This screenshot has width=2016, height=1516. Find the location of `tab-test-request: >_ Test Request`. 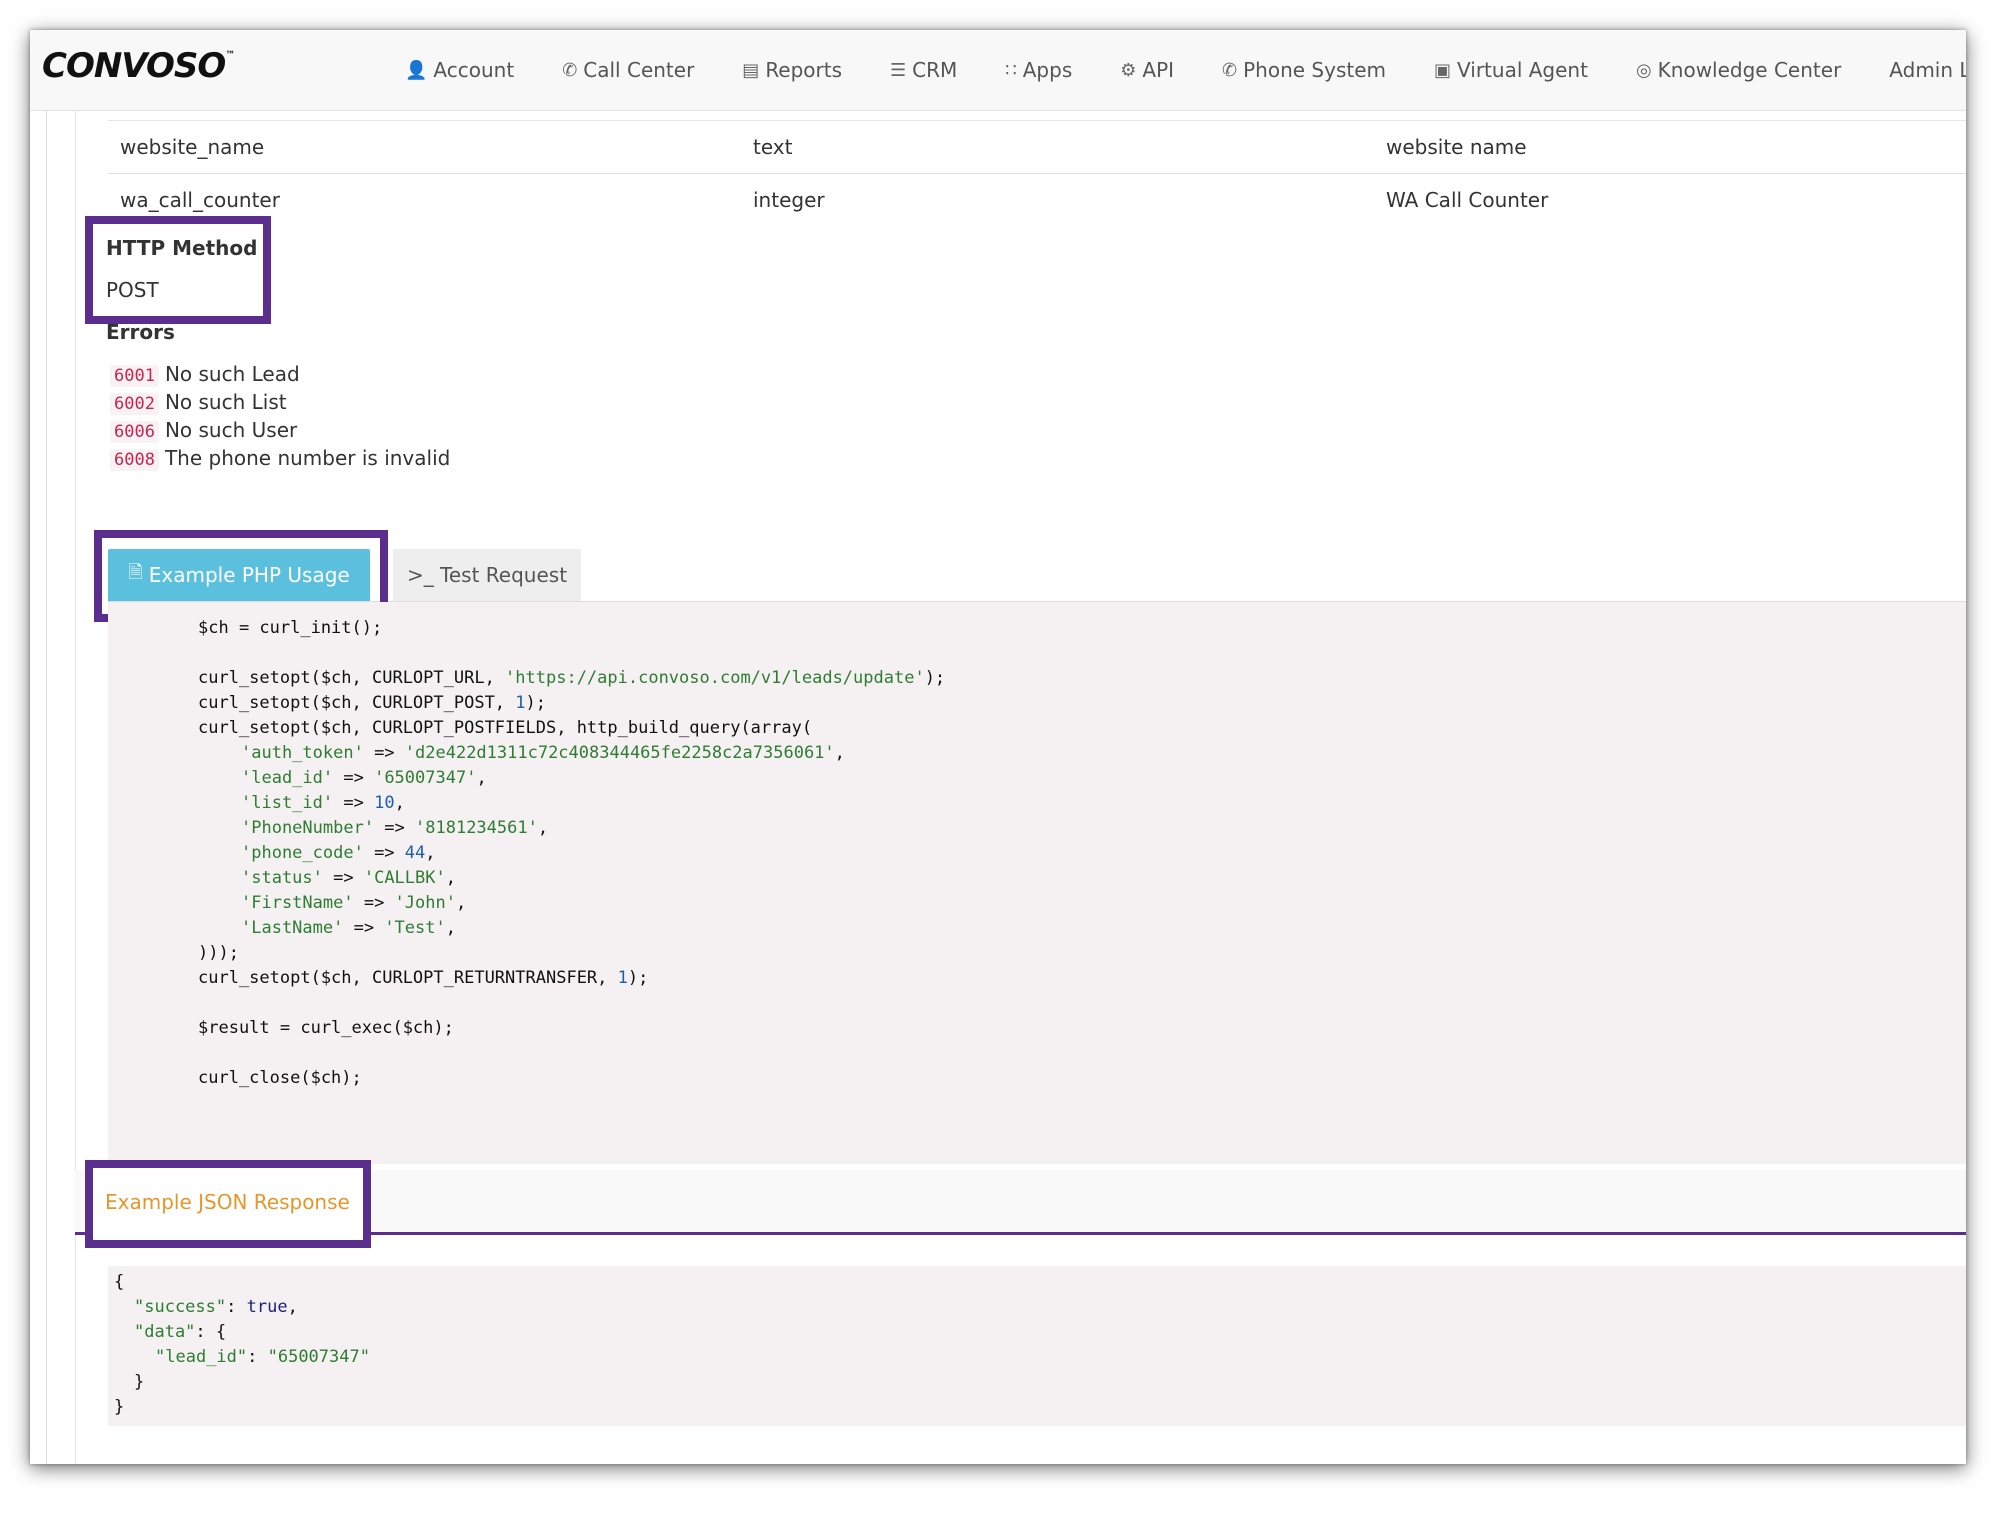

tab-test-request: >_ Test Request is located at coordinates (487, 575).